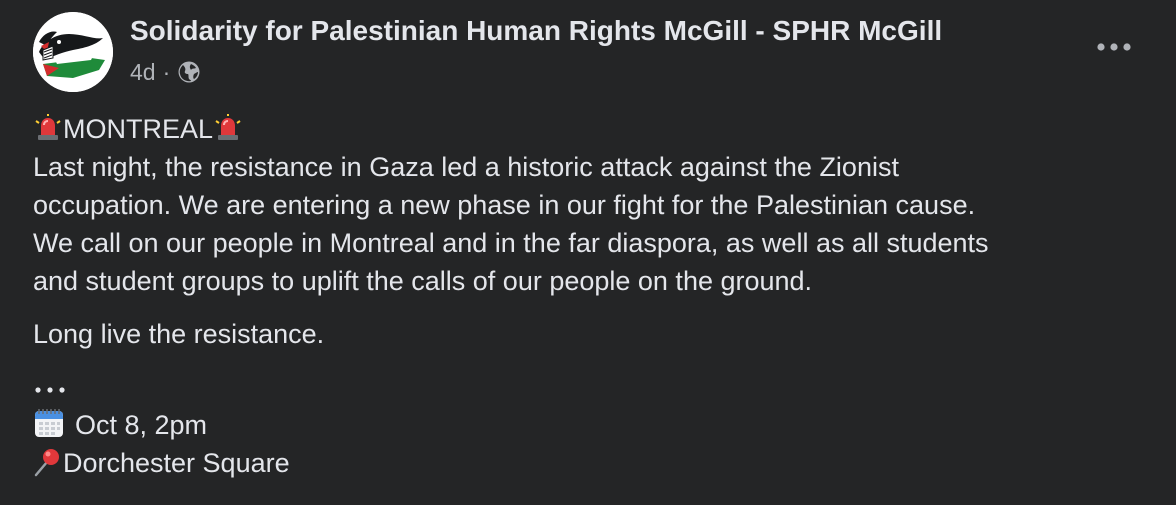 The image size is (1176, 505). I want to click on sphr-logo-icon, so click(73, 52).